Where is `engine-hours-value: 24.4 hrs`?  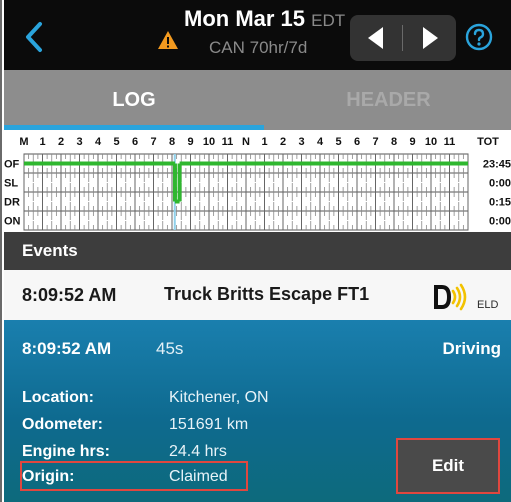
engine-hours-value: 24.4 hrs is located at coordinates (198, 451).